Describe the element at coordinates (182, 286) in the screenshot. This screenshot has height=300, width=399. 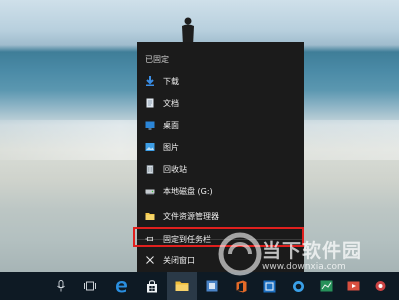
I see `file-explorer-icon` at that location.